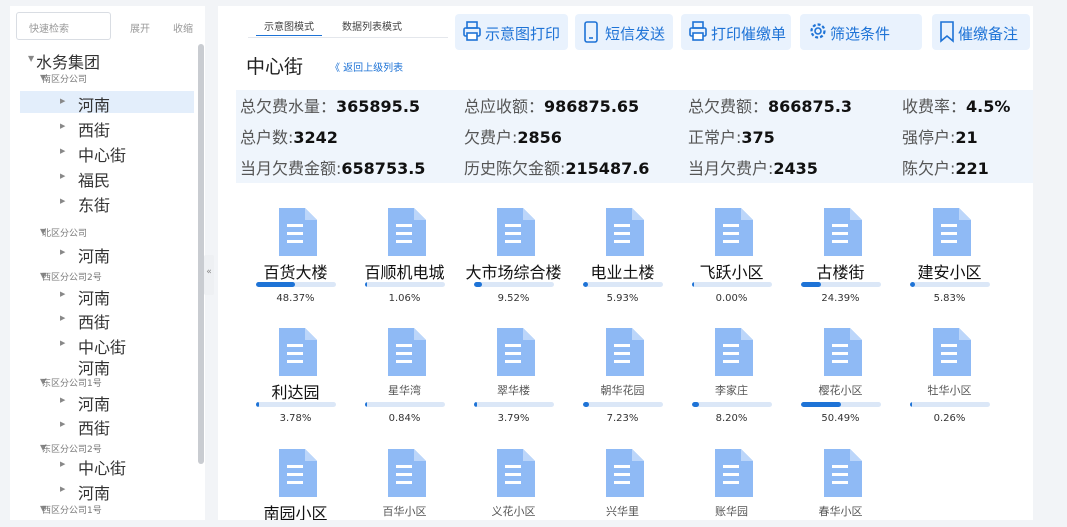 The height and width of the screenshot is (527, 1067). I want to click on phone-icon, so click(591, 32).